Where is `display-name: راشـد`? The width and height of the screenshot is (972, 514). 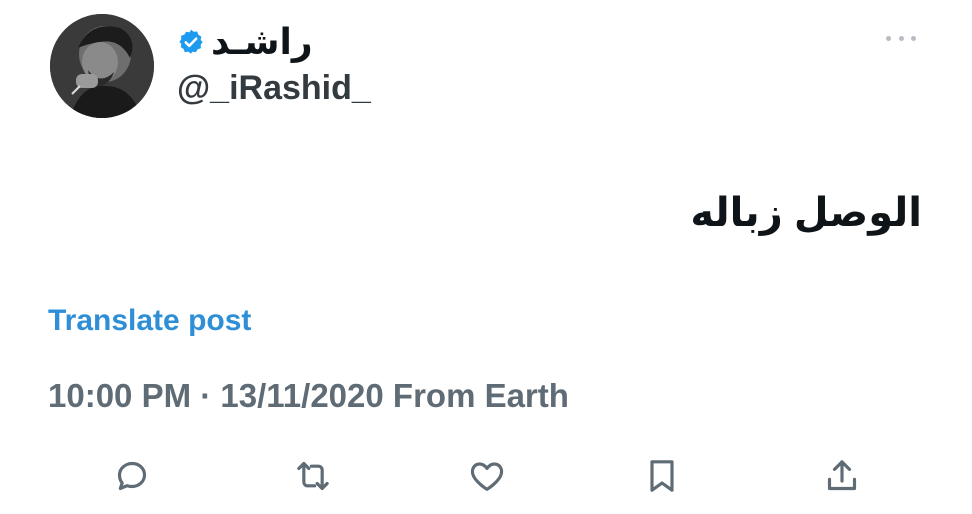
display-name: راشـد is located at coordinates (262, 42).